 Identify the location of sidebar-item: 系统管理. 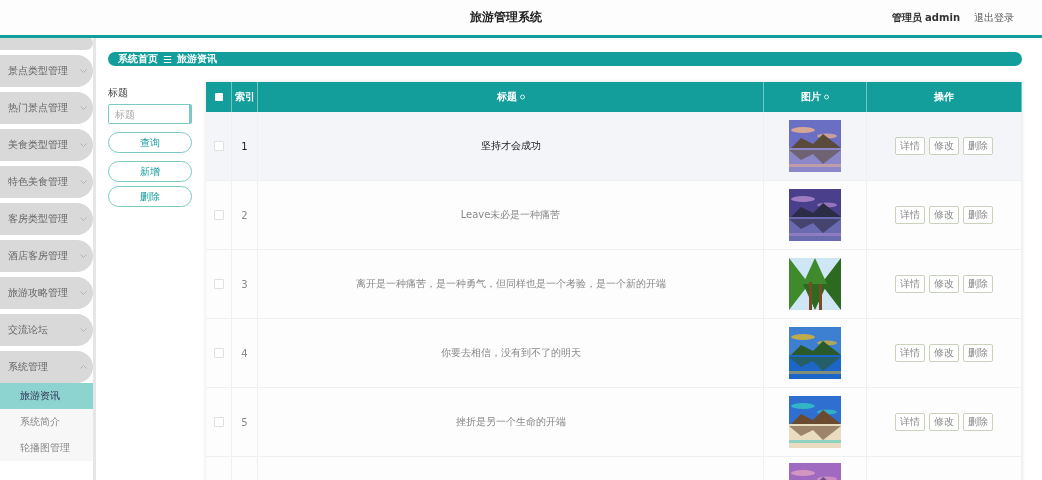
(46, 367).